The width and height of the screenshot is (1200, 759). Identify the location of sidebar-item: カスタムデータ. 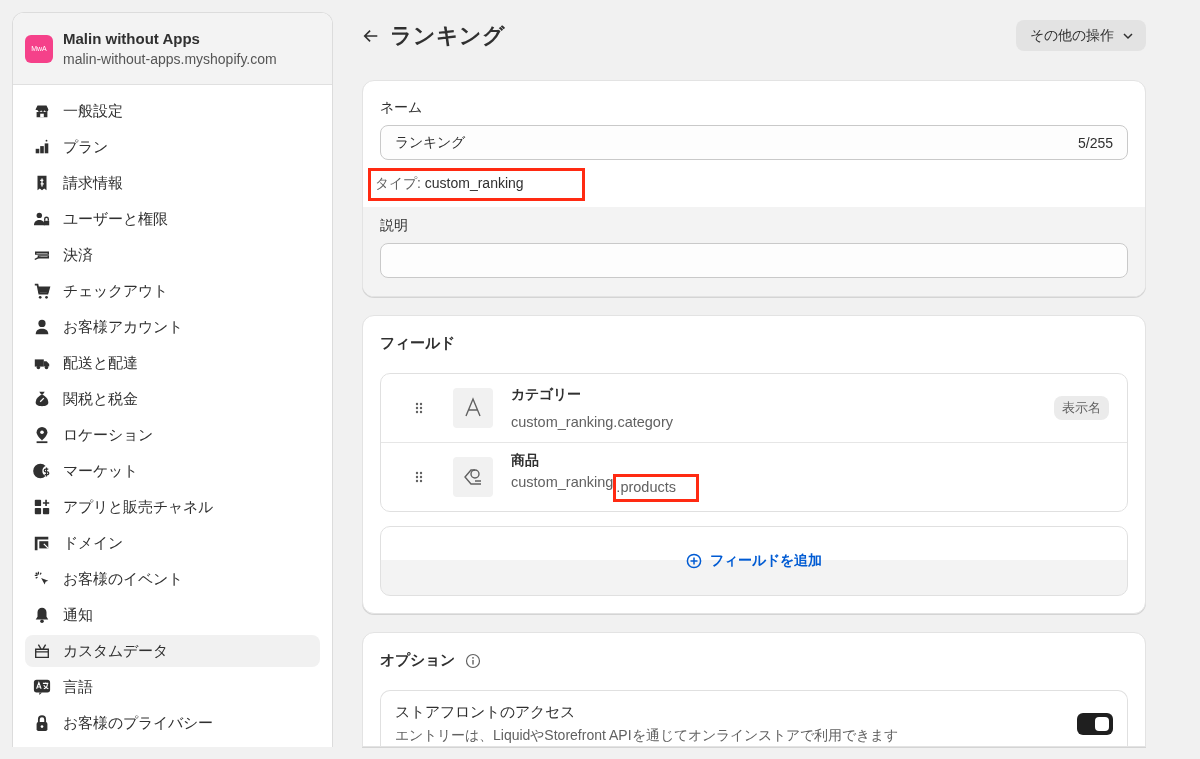
(172, 651).